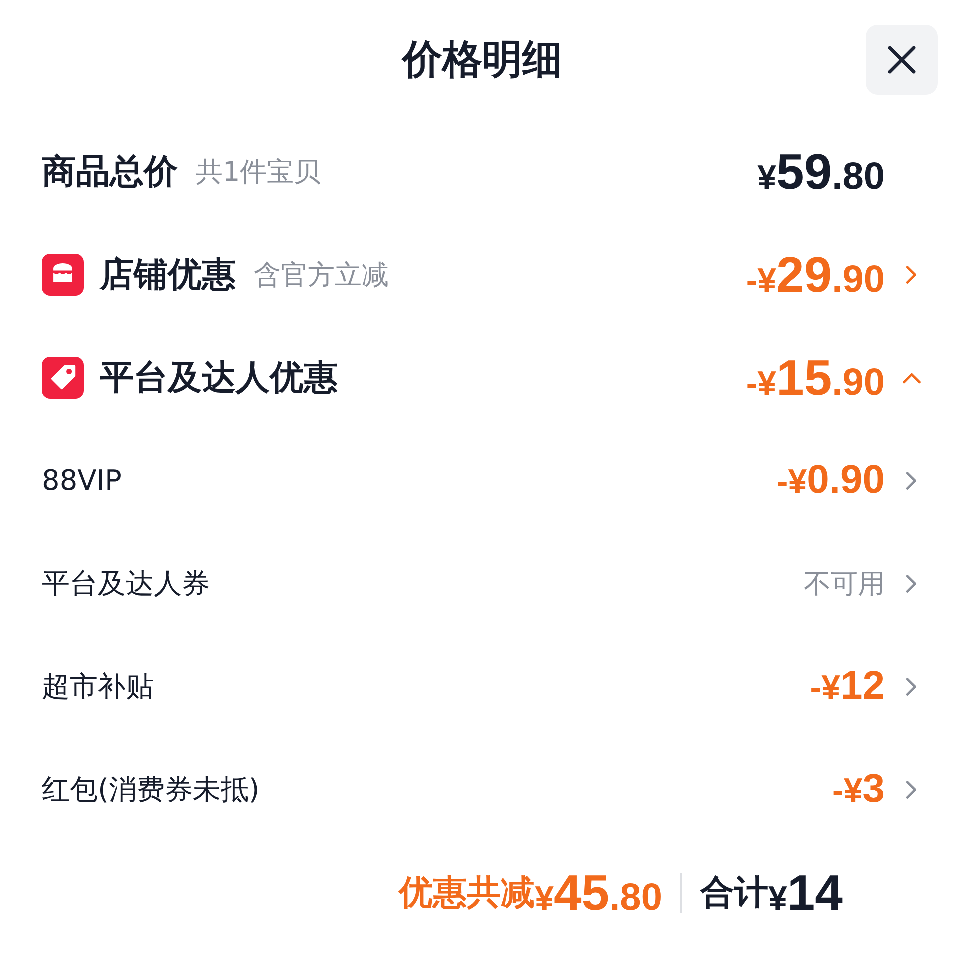  Describe the element at coordinates (821, 171) in the screenshot. I see `price: ¥59.80` at that location.